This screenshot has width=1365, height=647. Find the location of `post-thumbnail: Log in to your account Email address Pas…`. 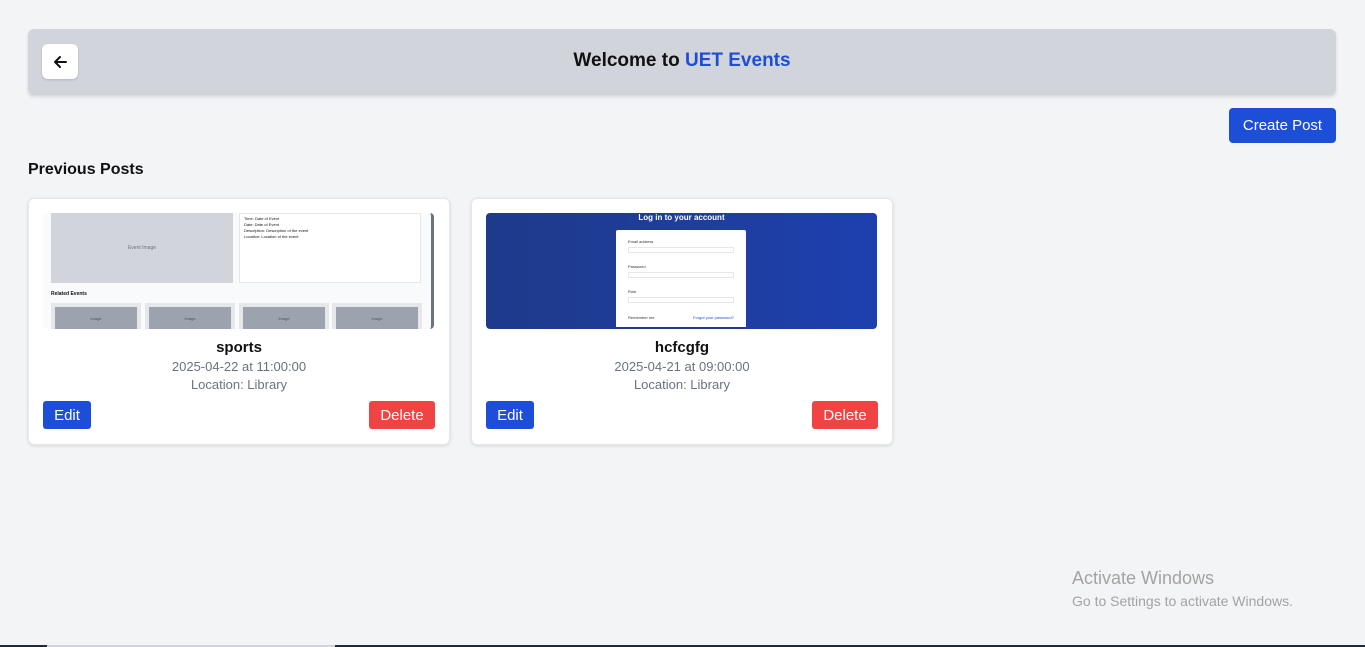

post-thumbnail: Log in to your account Email address Pas… is located at coordinates (681, 271).